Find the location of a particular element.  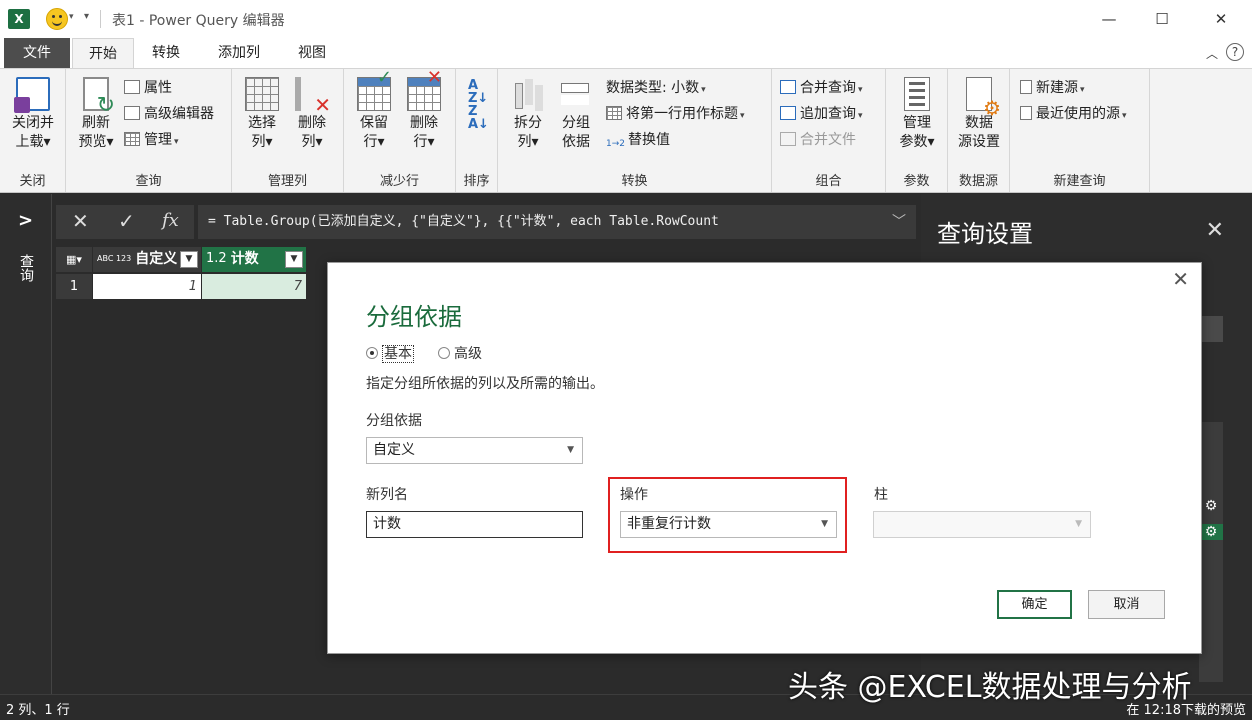

minimize-button: — is located at coordinates (1109, 19).